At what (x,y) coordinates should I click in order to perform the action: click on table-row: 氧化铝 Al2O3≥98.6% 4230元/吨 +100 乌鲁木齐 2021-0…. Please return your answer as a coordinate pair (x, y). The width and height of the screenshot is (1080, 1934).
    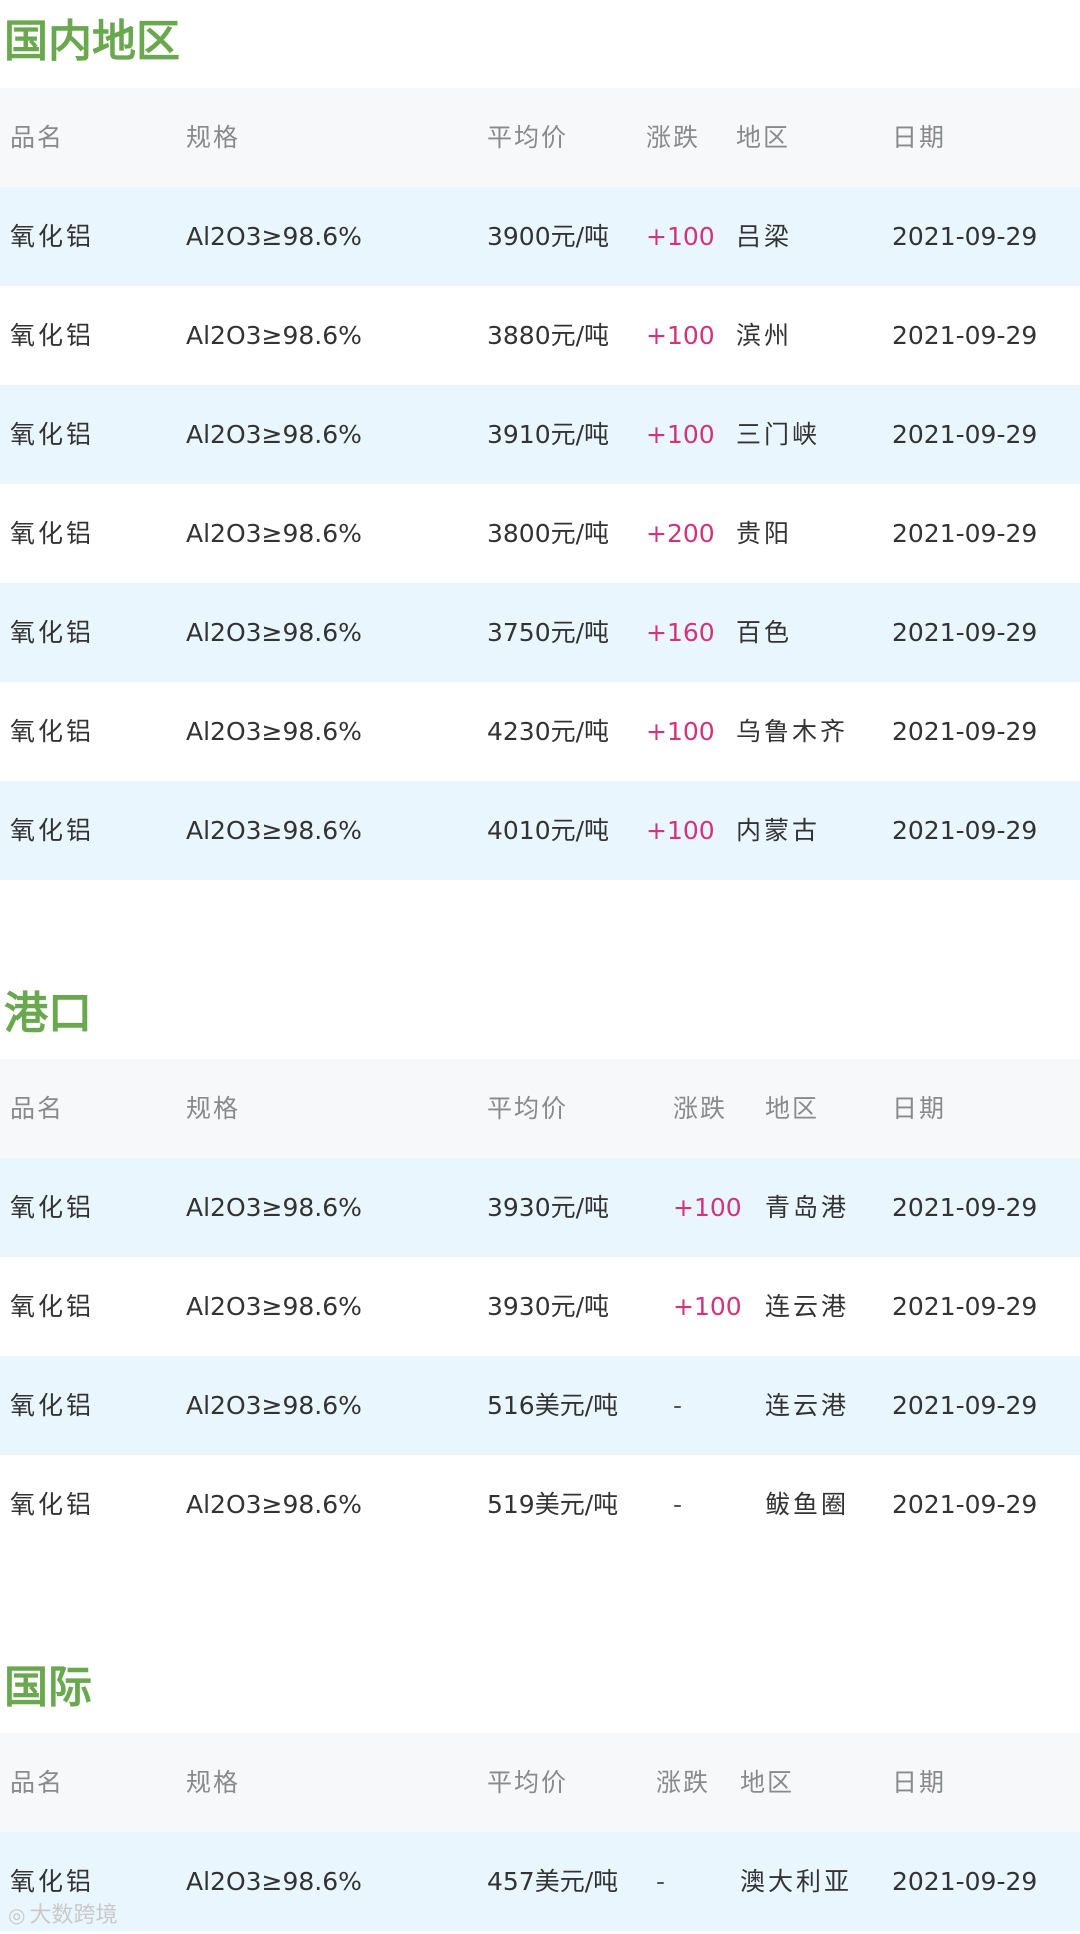
    Looking at the image, I should click on (540, 731).